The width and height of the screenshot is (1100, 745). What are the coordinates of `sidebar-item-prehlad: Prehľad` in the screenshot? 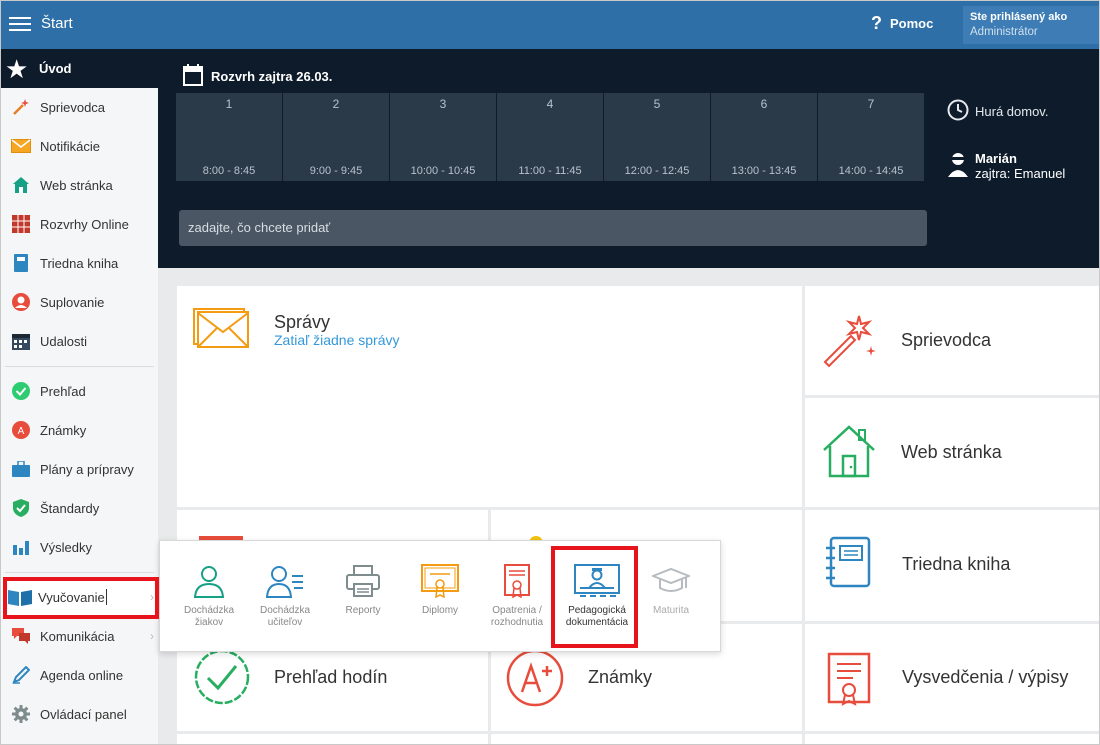 It's located at (79, 391).